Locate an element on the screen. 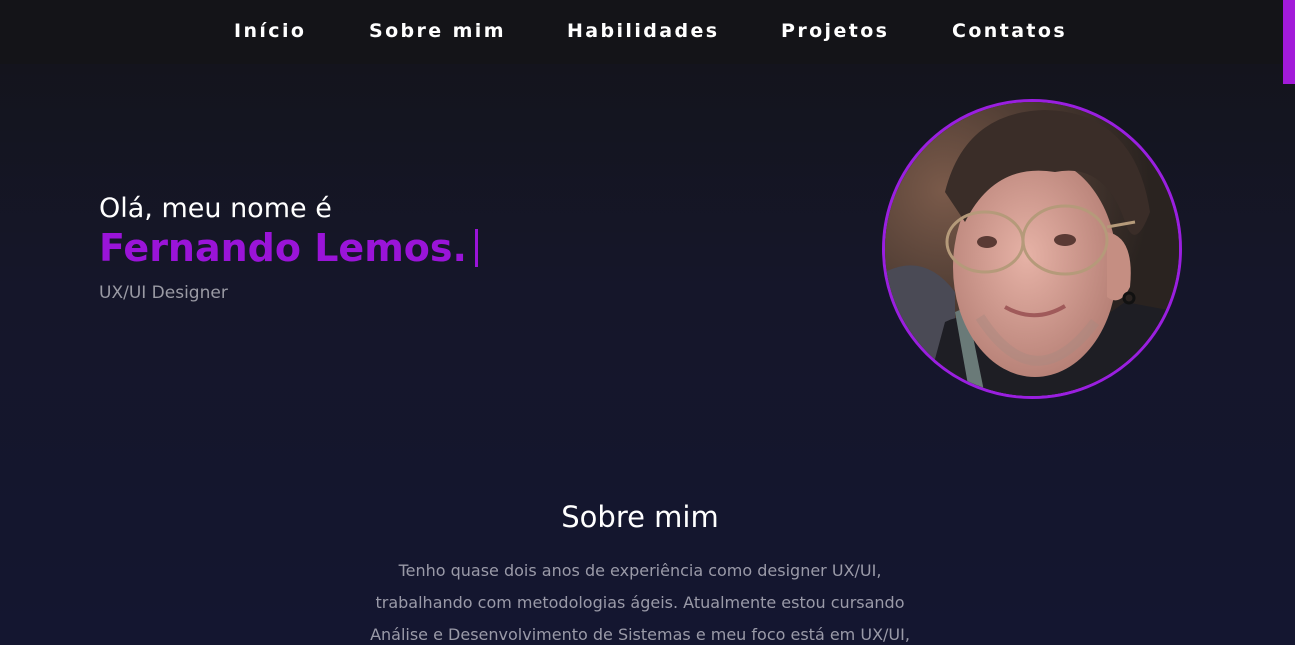 Image resolution: width=1295 pixels, height=645 pixels. nav-item-inicio: Início is located at coordinates (270, 31).